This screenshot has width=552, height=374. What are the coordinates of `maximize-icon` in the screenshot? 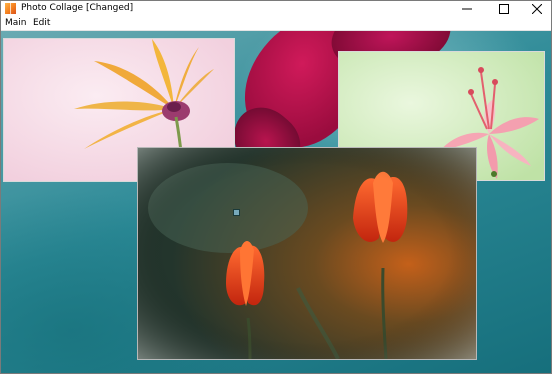 It's located at (504, 8).